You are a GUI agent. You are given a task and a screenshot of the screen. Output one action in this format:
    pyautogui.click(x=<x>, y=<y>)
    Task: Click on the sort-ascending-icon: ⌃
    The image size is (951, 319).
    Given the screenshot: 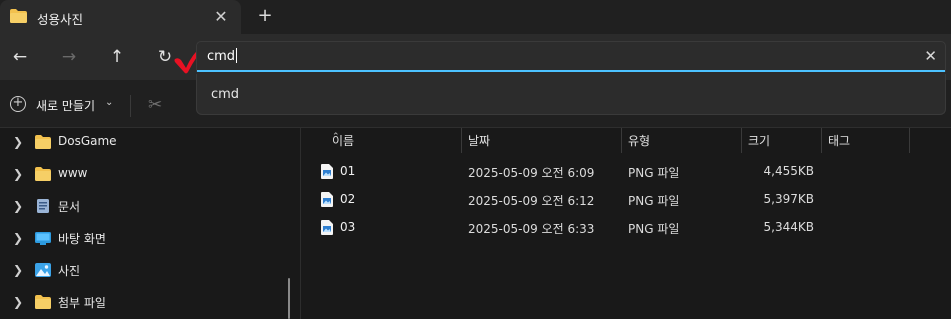 What is the action you would take?
    pyautogui.click(x=336, y=137)
    